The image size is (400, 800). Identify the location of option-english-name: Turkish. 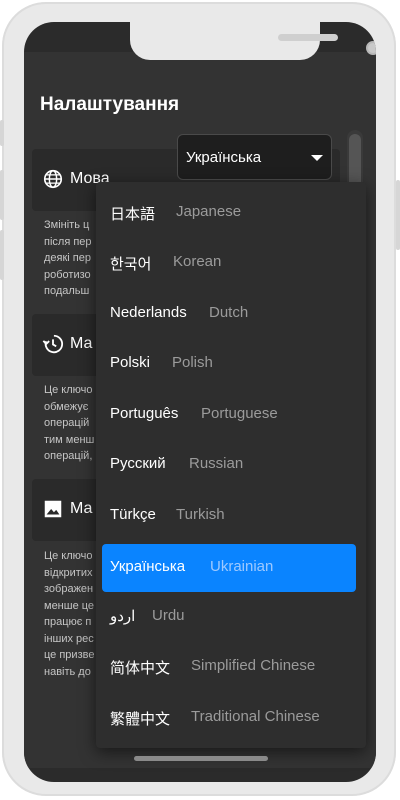
(200, 514).